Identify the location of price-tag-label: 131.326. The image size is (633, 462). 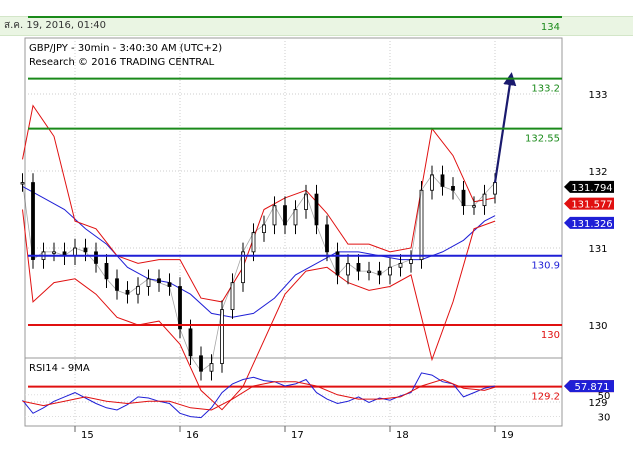
(591, 224).